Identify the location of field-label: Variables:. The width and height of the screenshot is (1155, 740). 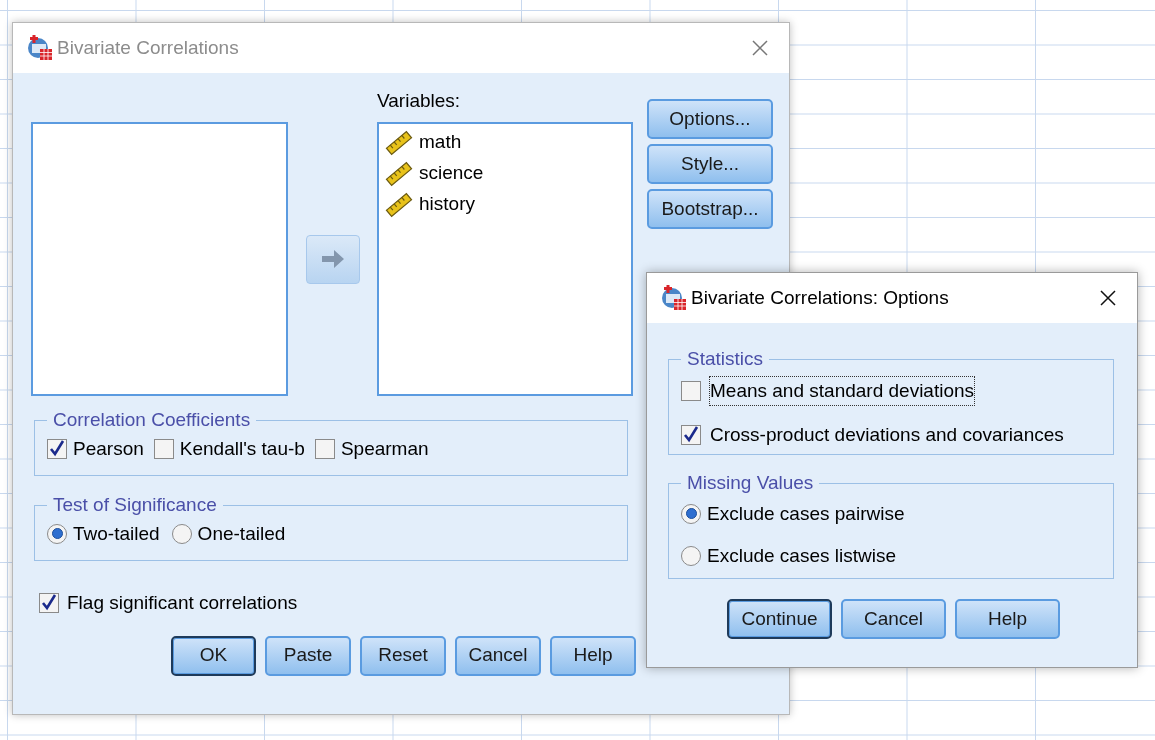
(419, 100).